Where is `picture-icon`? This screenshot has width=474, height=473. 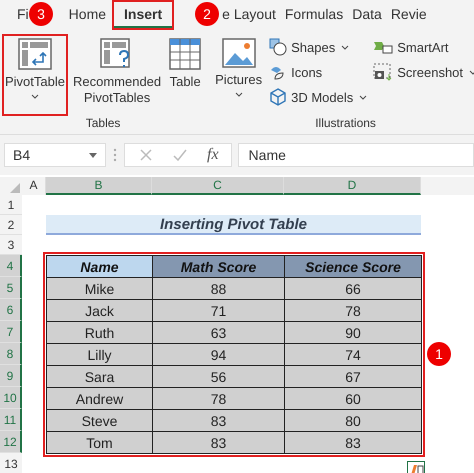 picture-icon is located at coordinates (239, 53).